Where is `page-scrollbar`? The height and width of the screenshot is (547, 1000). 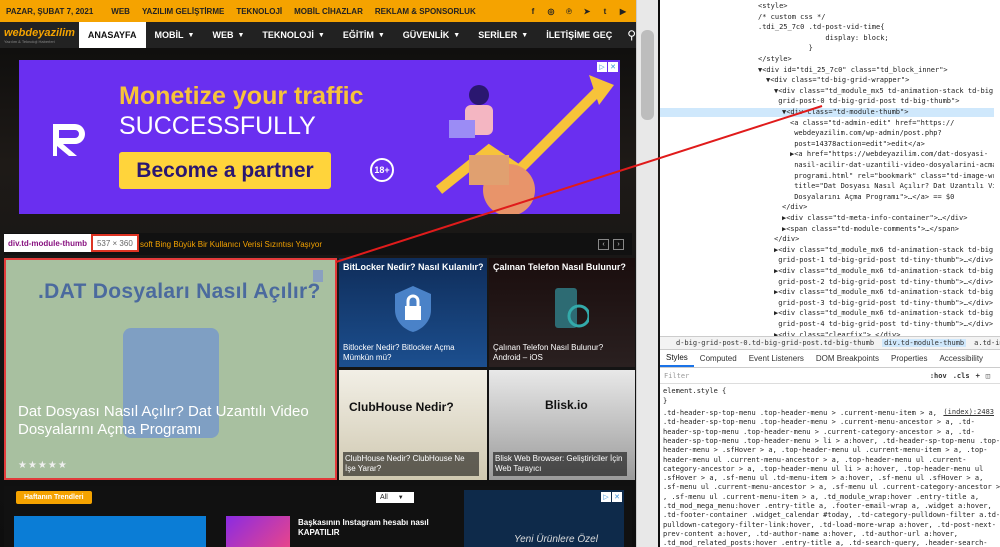
page-scrollbar is located at coordinates (647, 273).